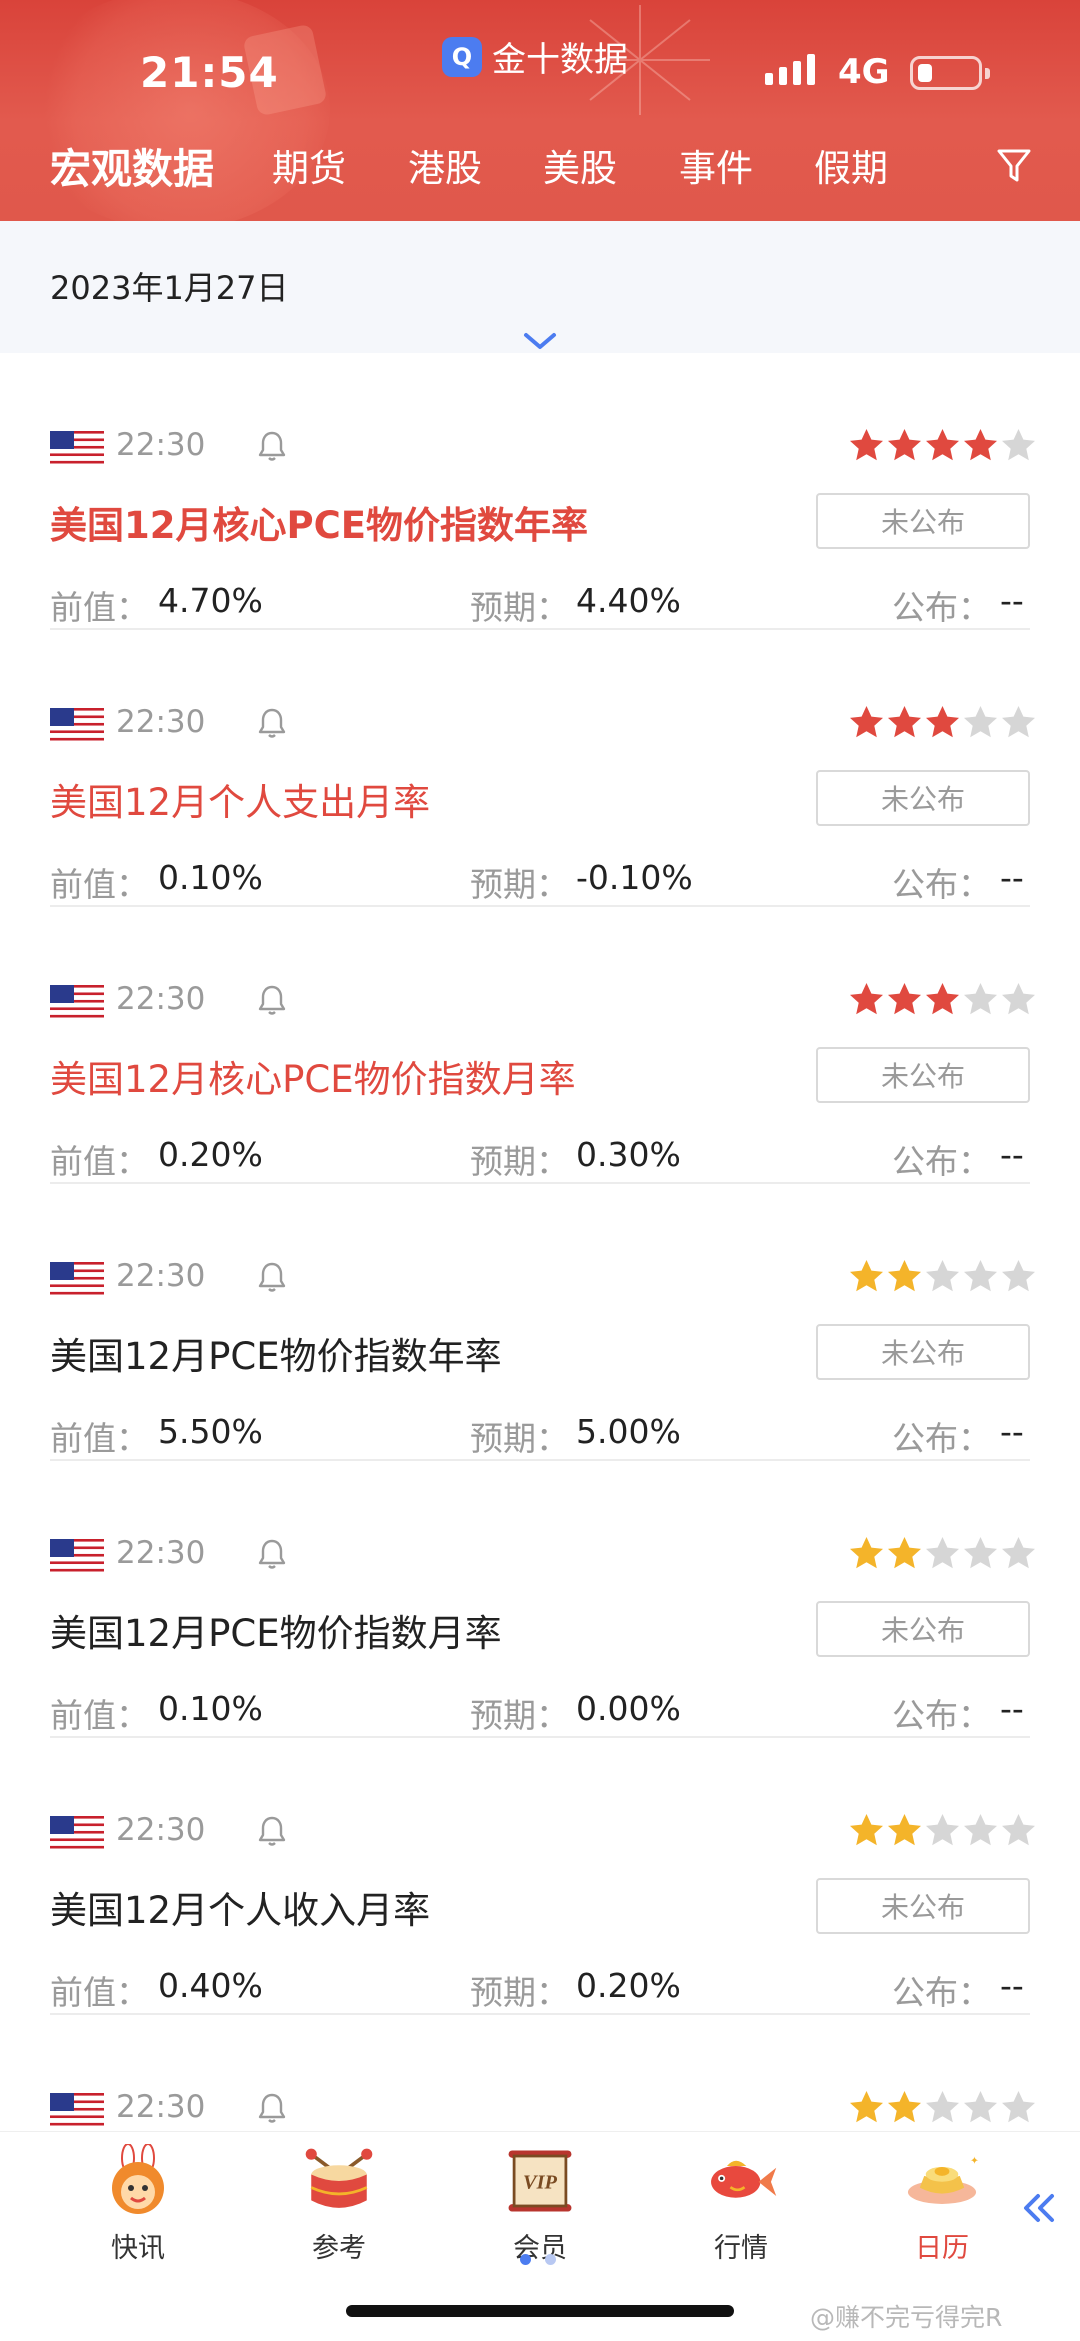 The width and height of the screenshot is (1080, 2341). Describe the element at coordinates (628, 600) in the screenshot. I see `forecast-value: 4.40%` at that location.